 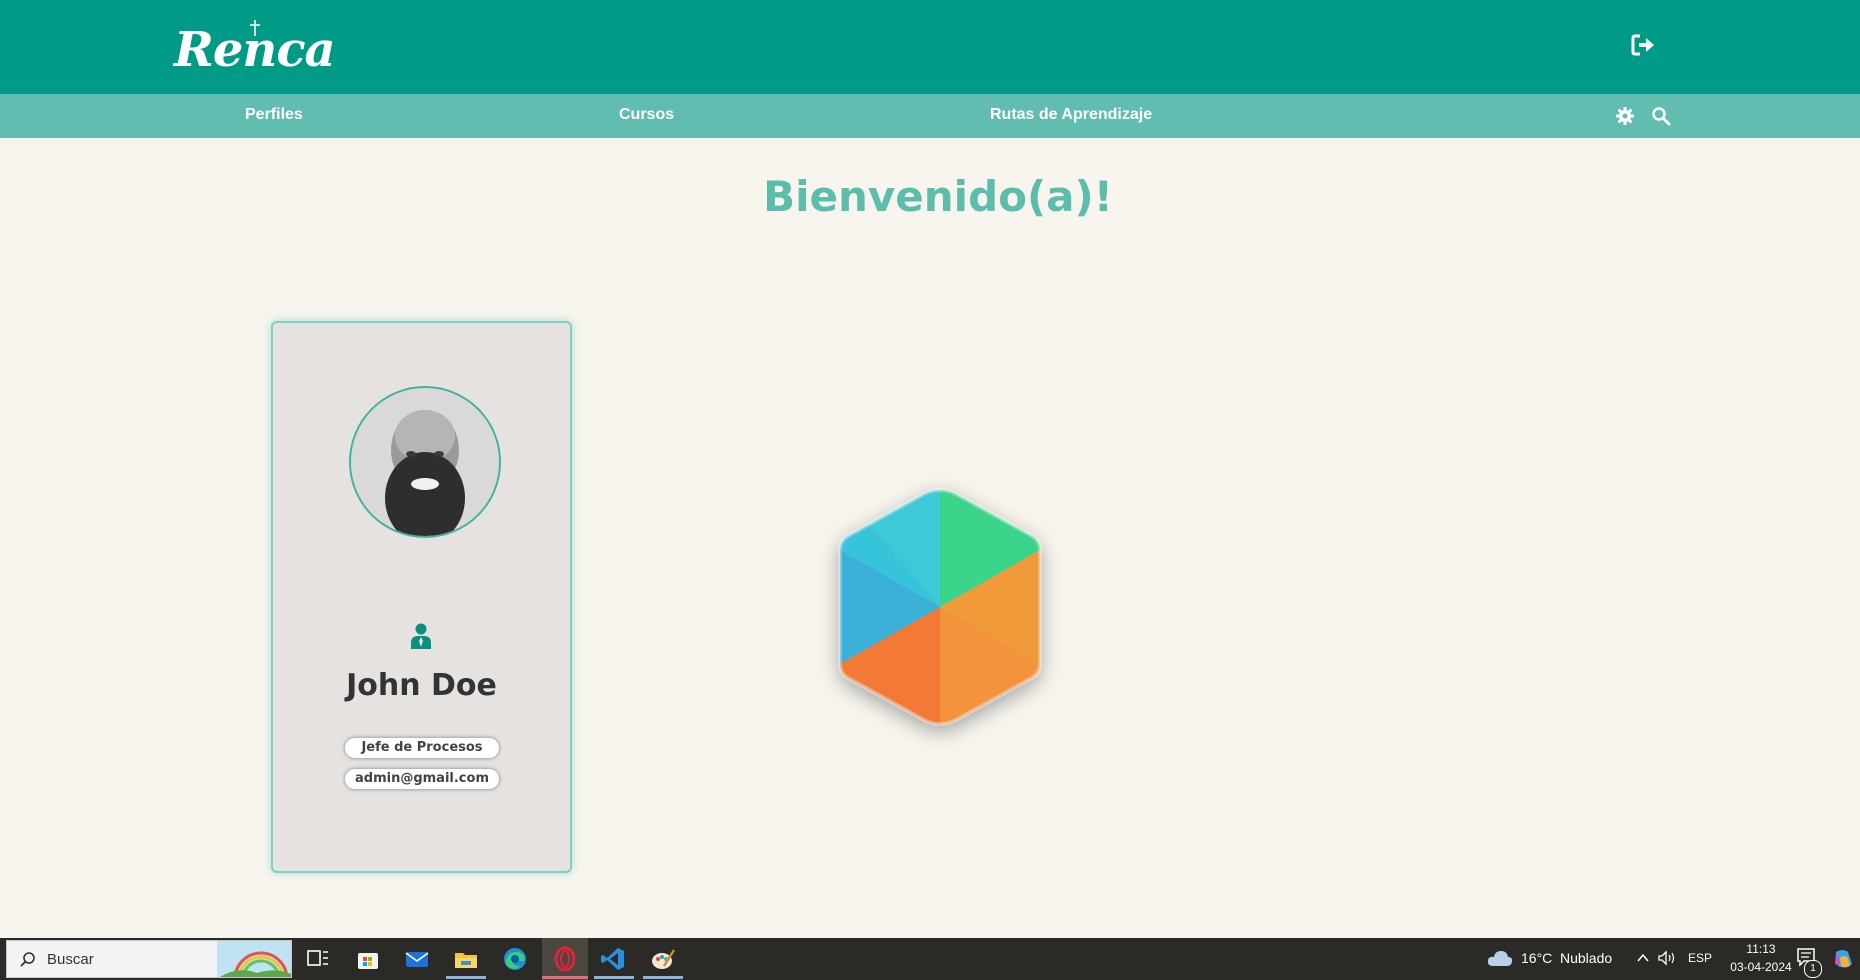 I want to click on clock-time: 11:13, so click(x=1761, y=949).